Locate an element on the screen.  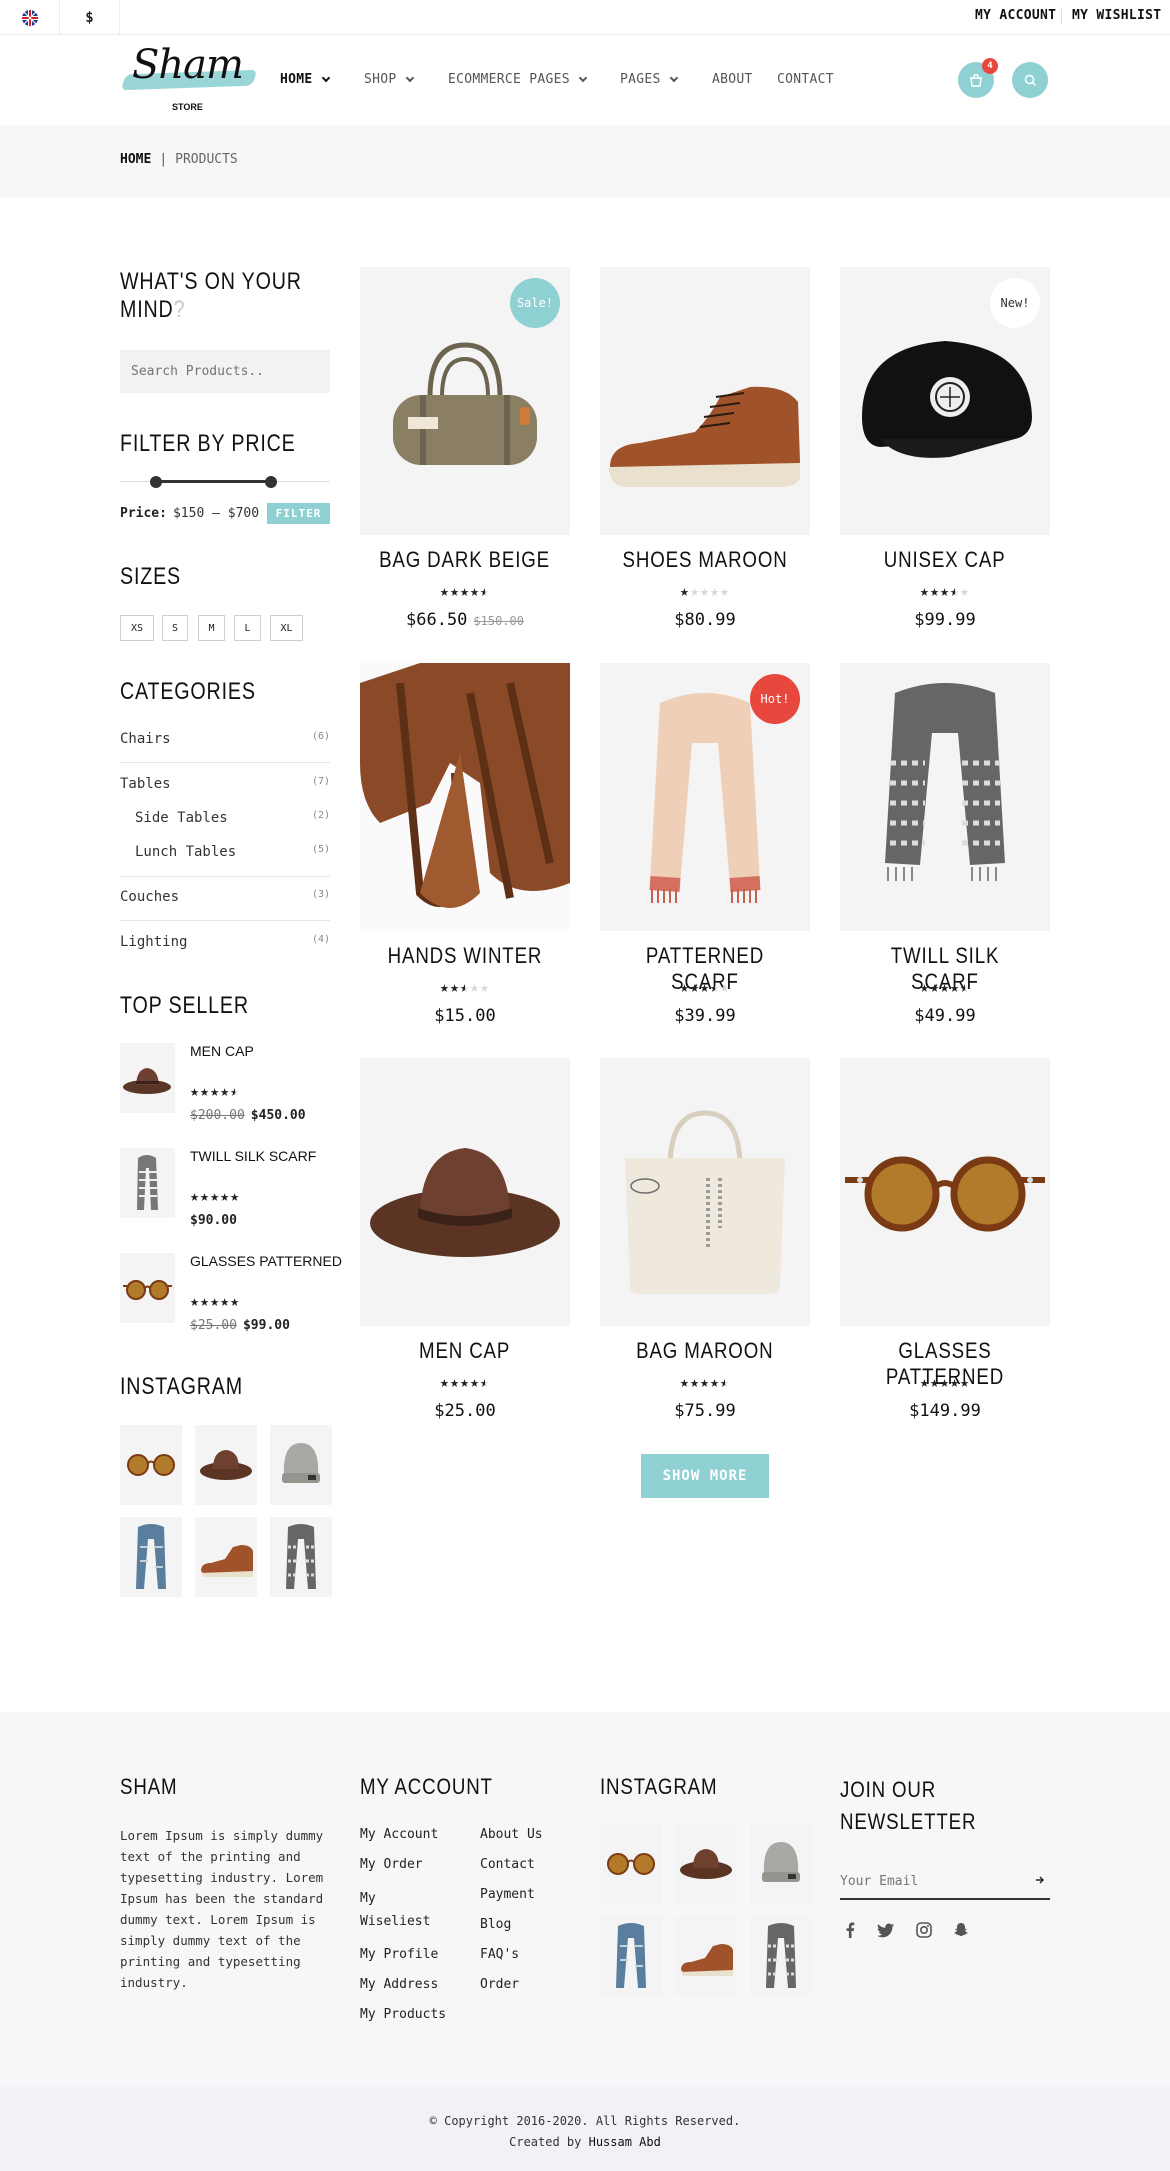
cart-button: 4 is located at coordinates (978, 78).